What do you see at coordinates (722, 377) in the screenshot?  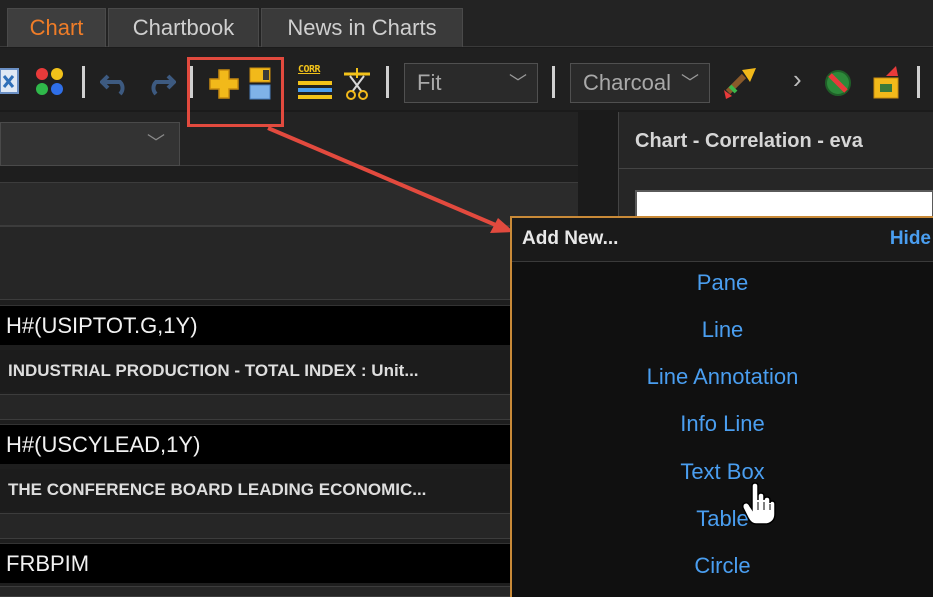 I see `menu-item-line-annotation: Line Annotation` at bounding box center [722, 377].